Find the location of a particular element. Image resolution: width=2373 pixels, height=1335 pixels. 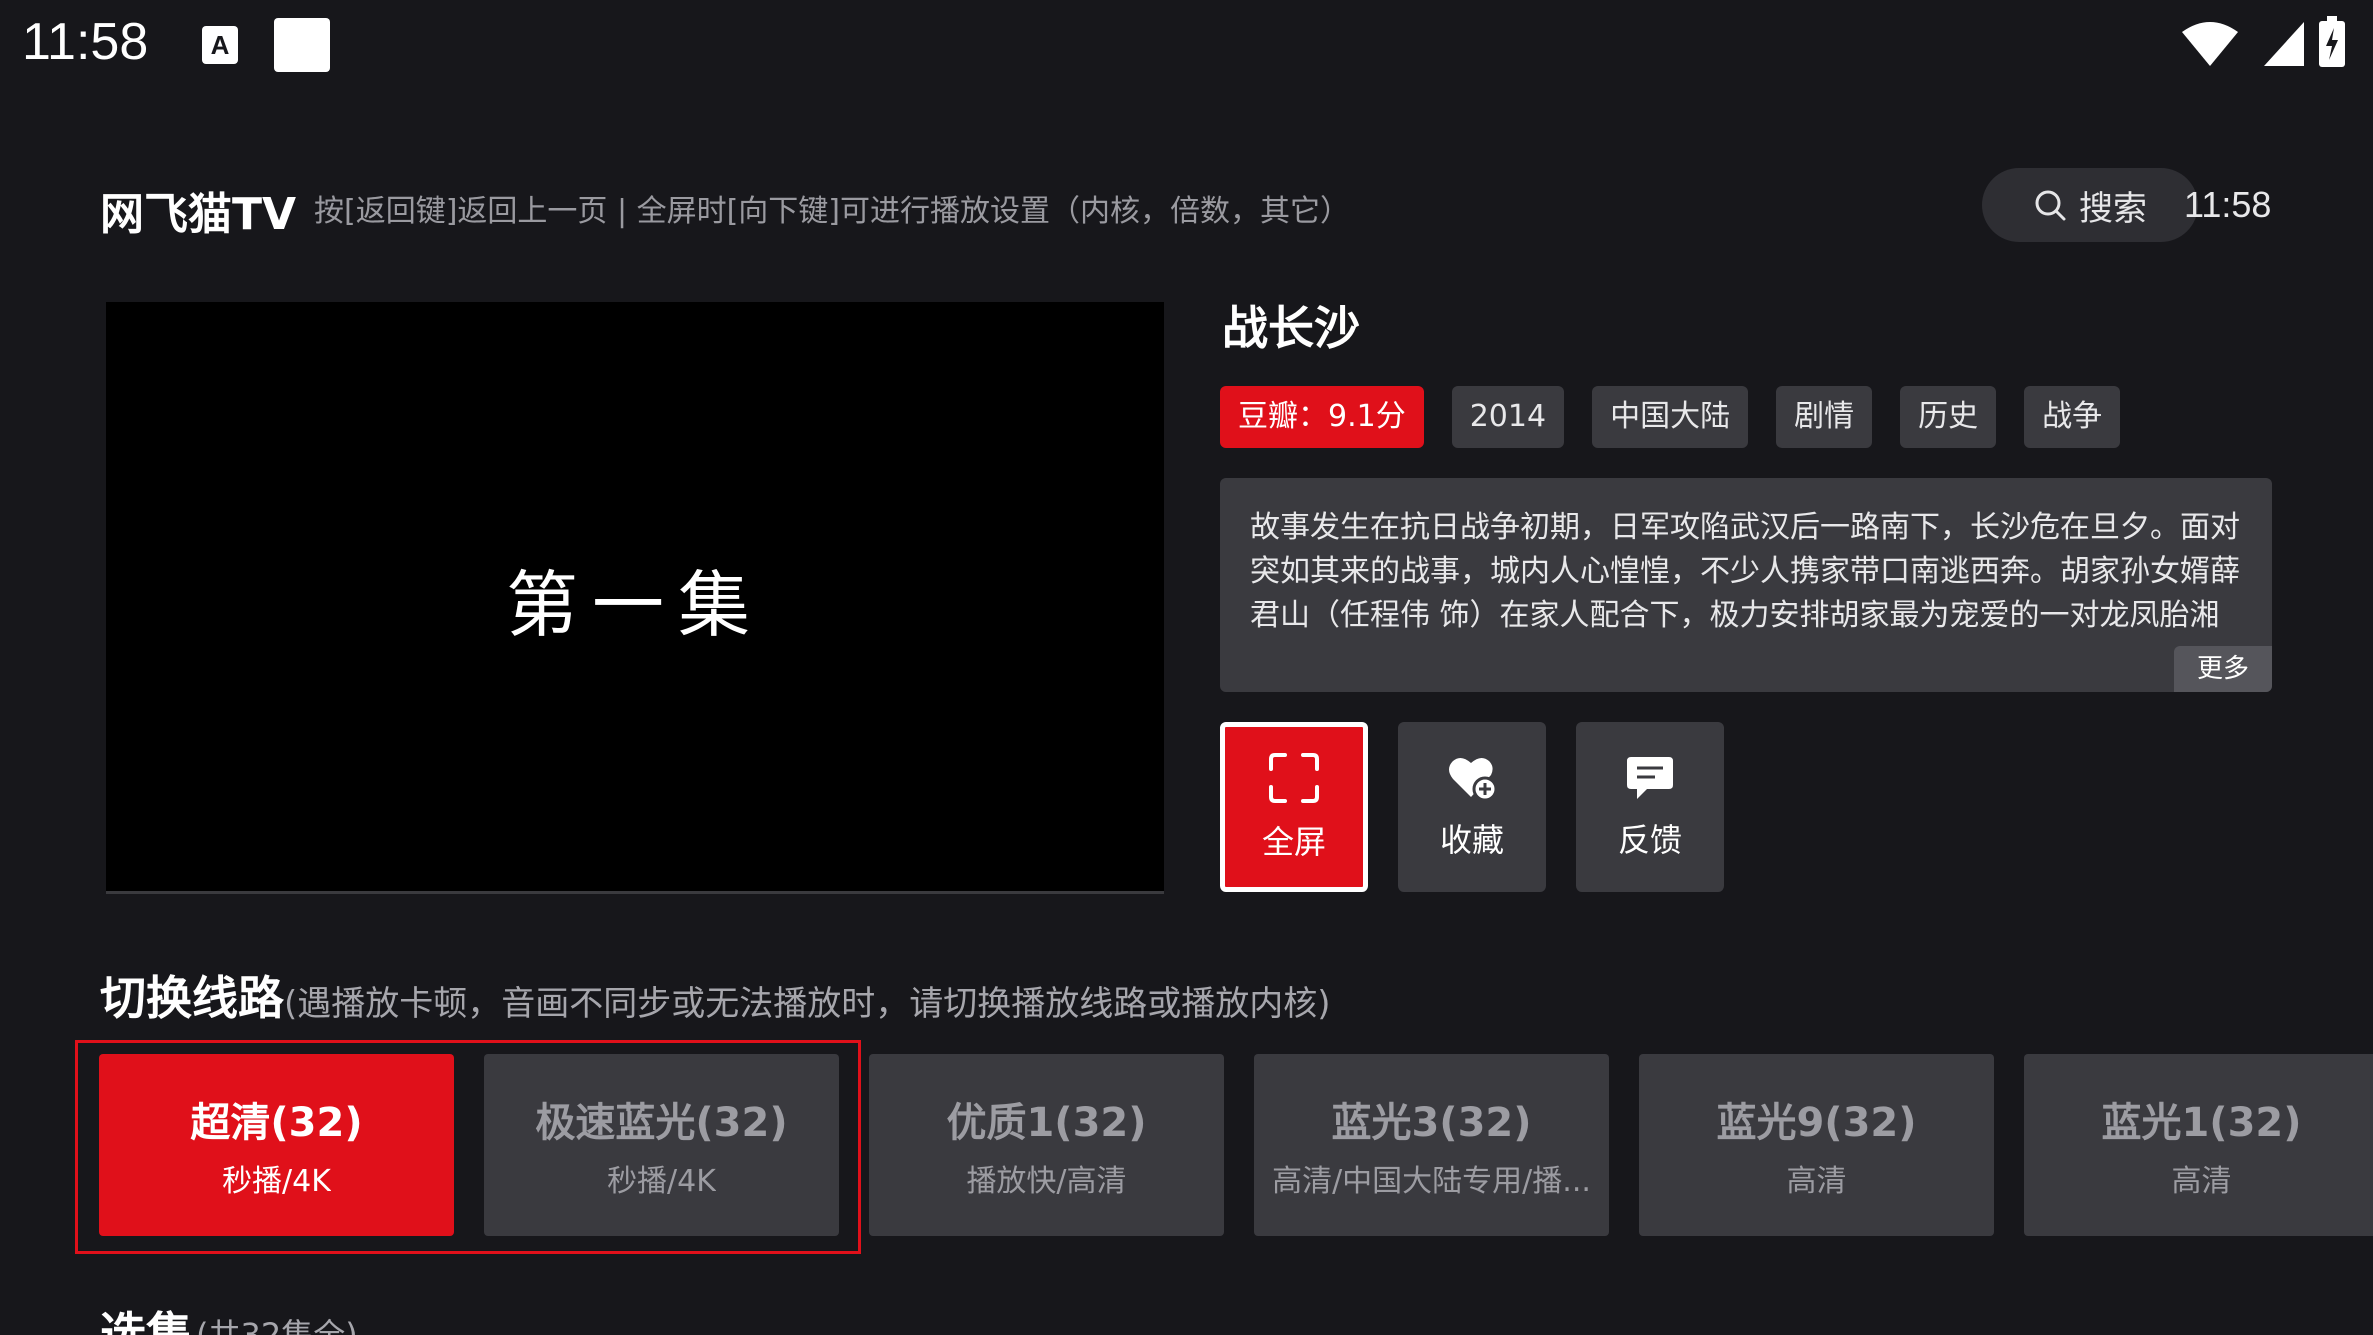

line-switch-title: 切换线路 is located at coordinates (192, 998).